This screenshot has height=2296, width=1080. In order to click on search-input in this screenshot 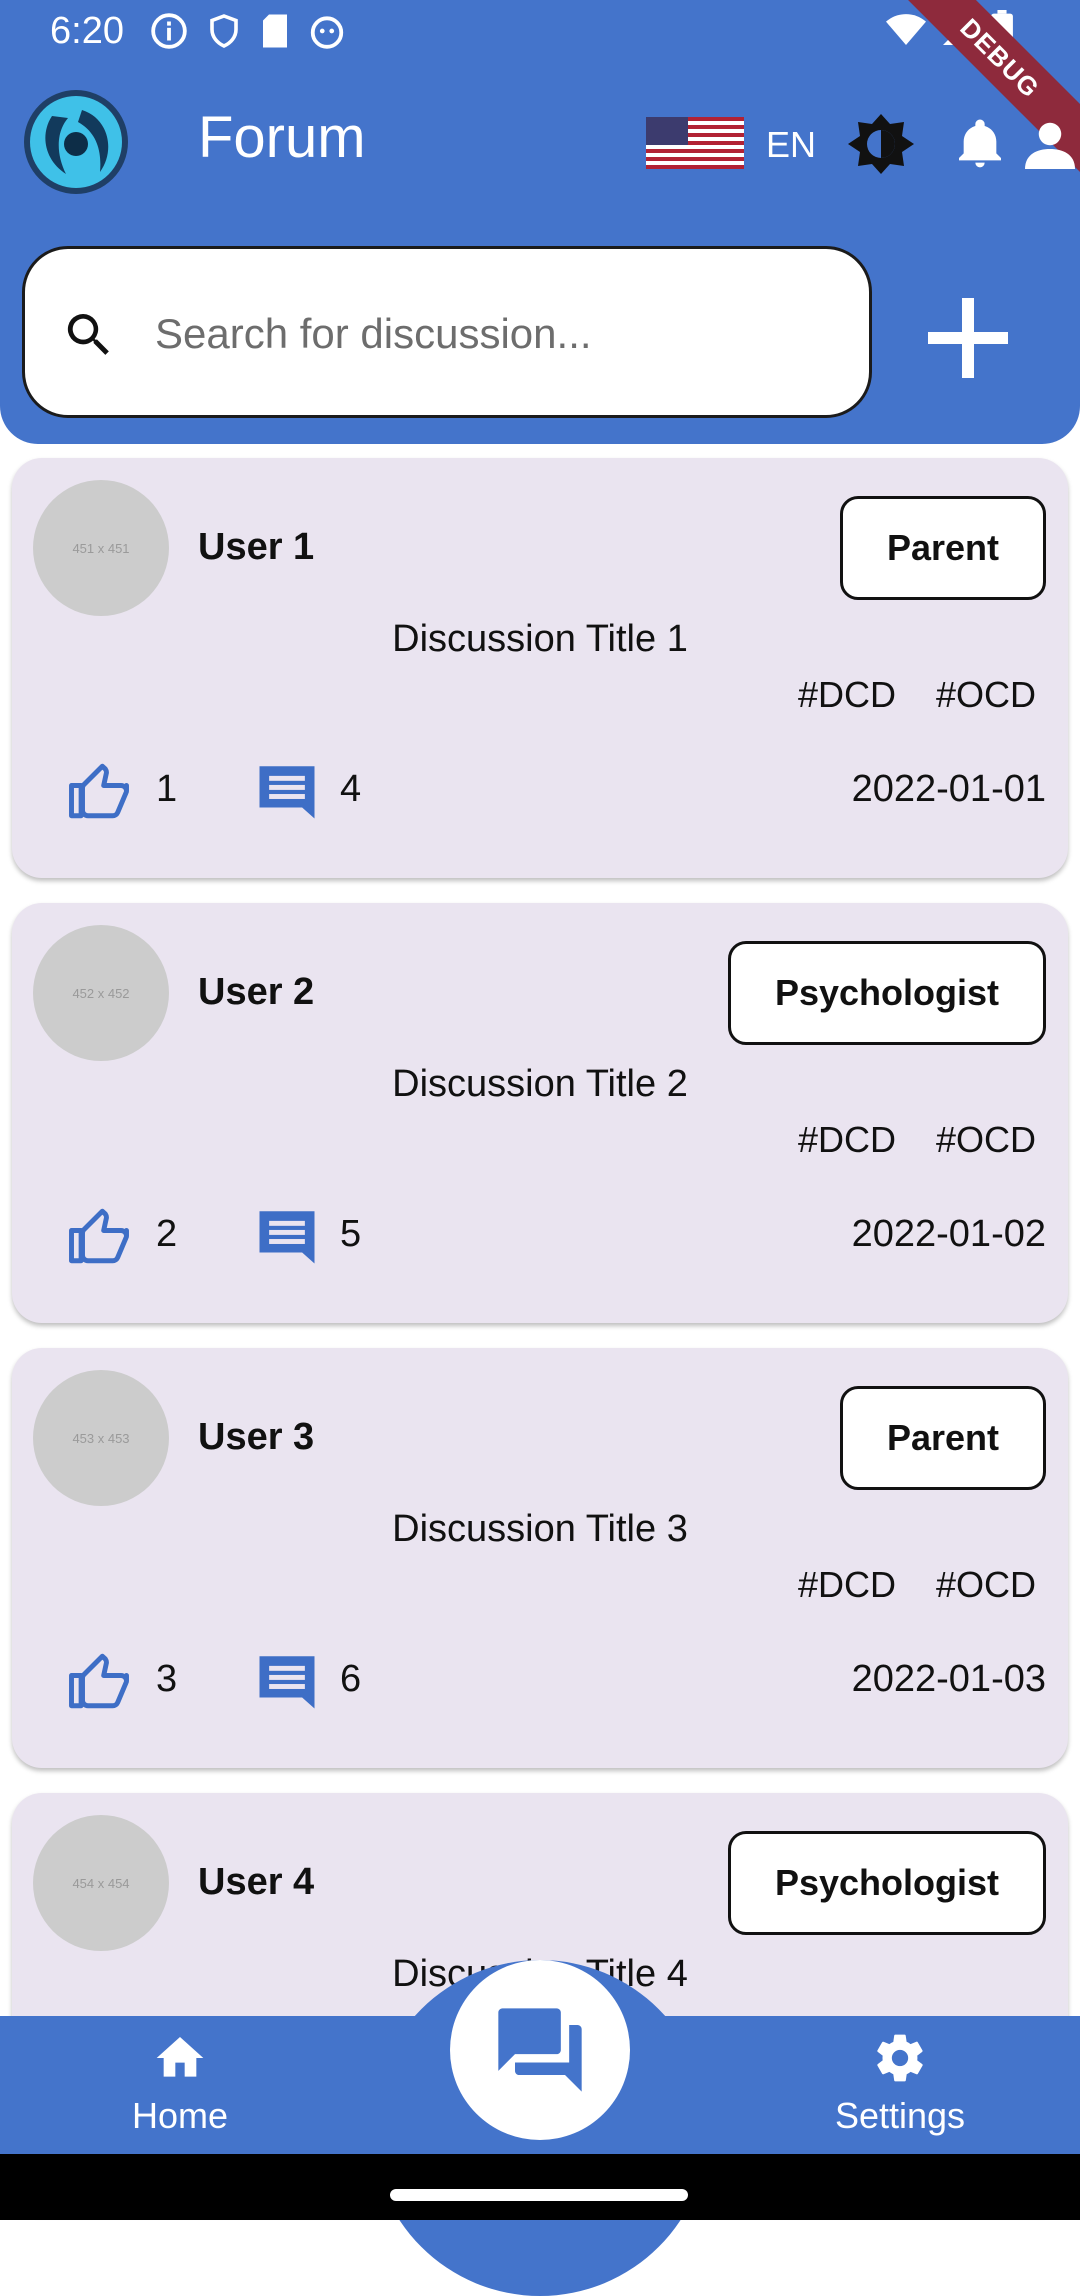, I will do `click(495, 334)`.